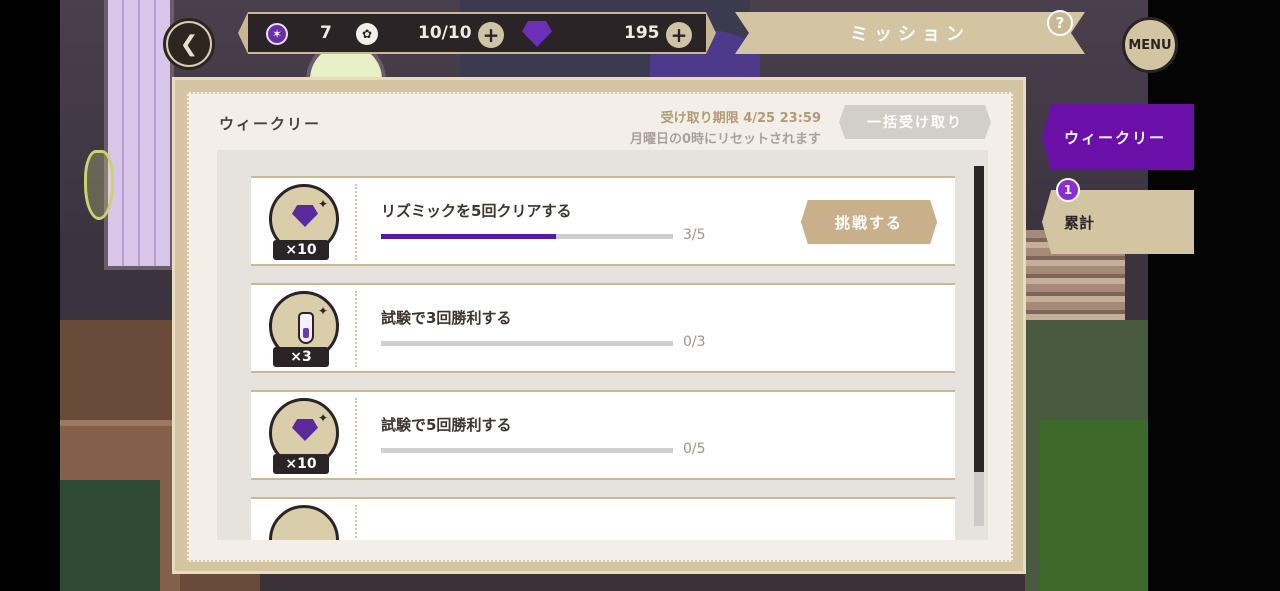  What do you see at coordinates (110, 535) in the screenshot?
I see `plant` at bounding box center [110, 535].